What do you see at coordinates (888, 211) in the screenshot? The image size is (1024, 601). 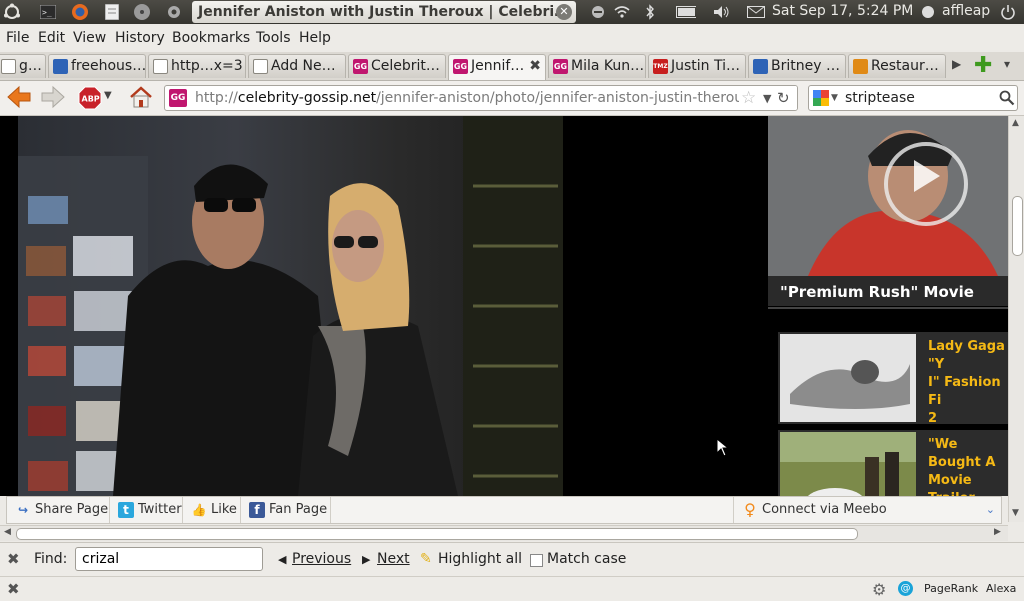 I see `featured-video: "Premium Rush" Movie Trailer` at bounding box center [888, 211].